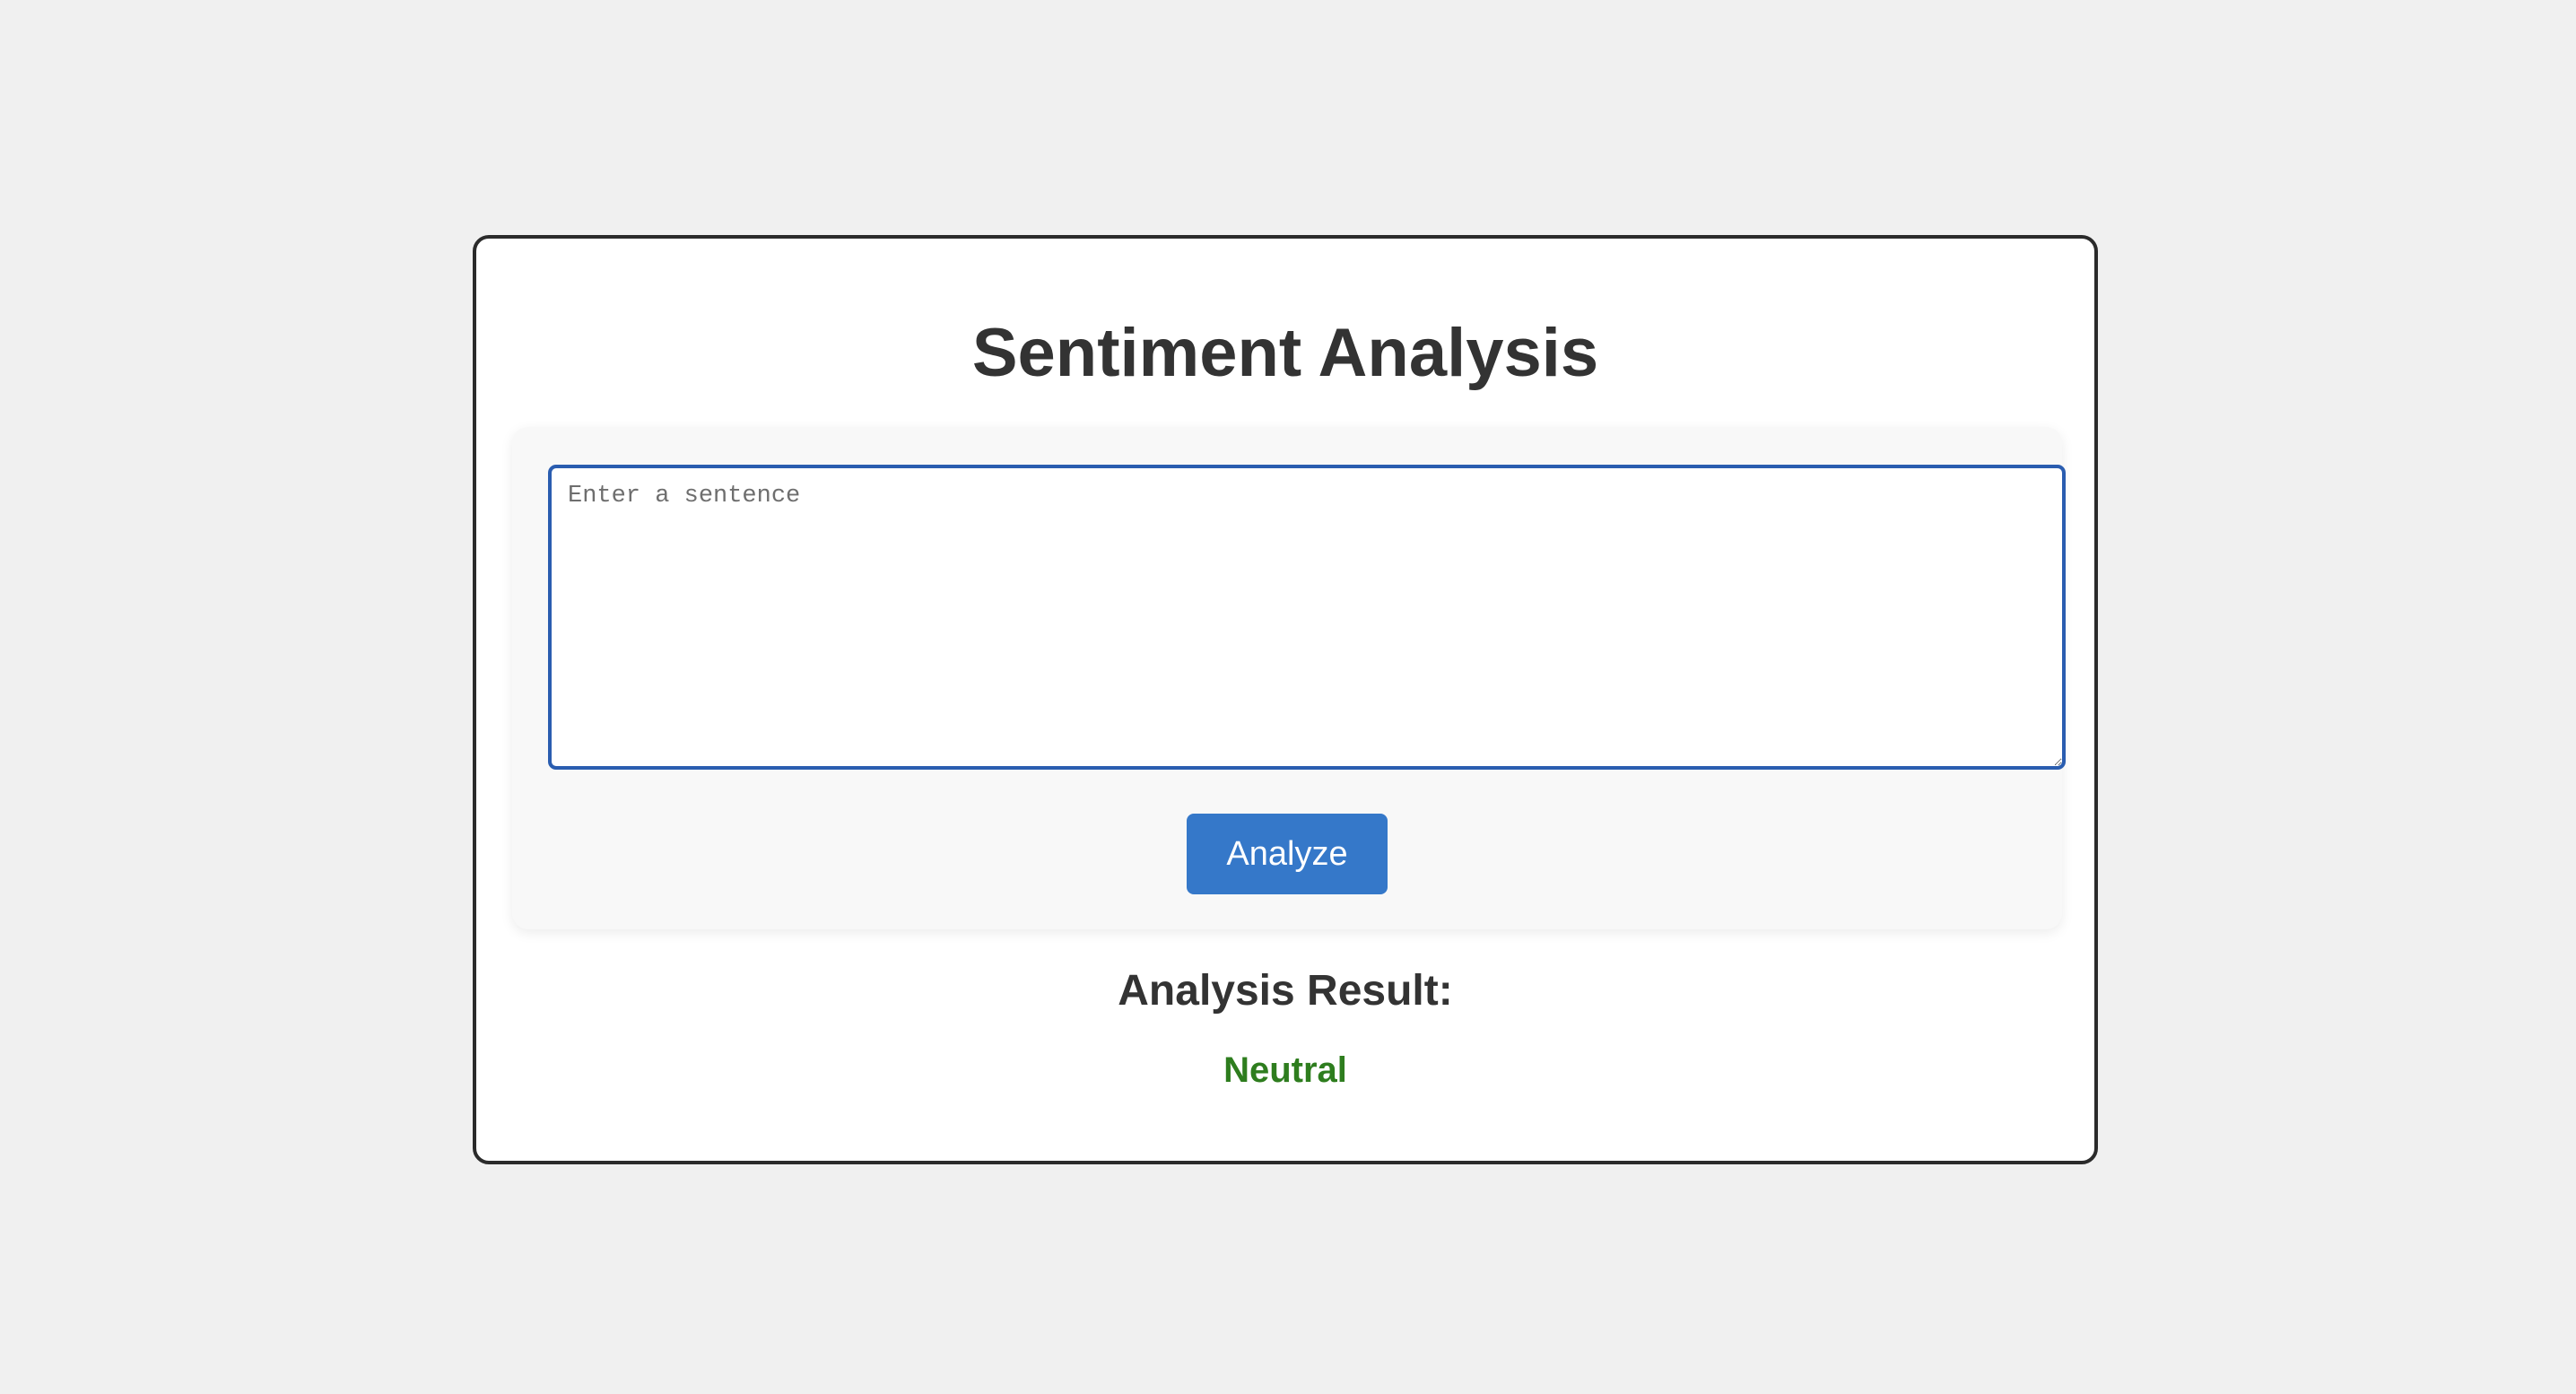 The height and width of the screenshot is (1394, 2576). I want to click on analyze-button: Analyze, so click(1287, 854).